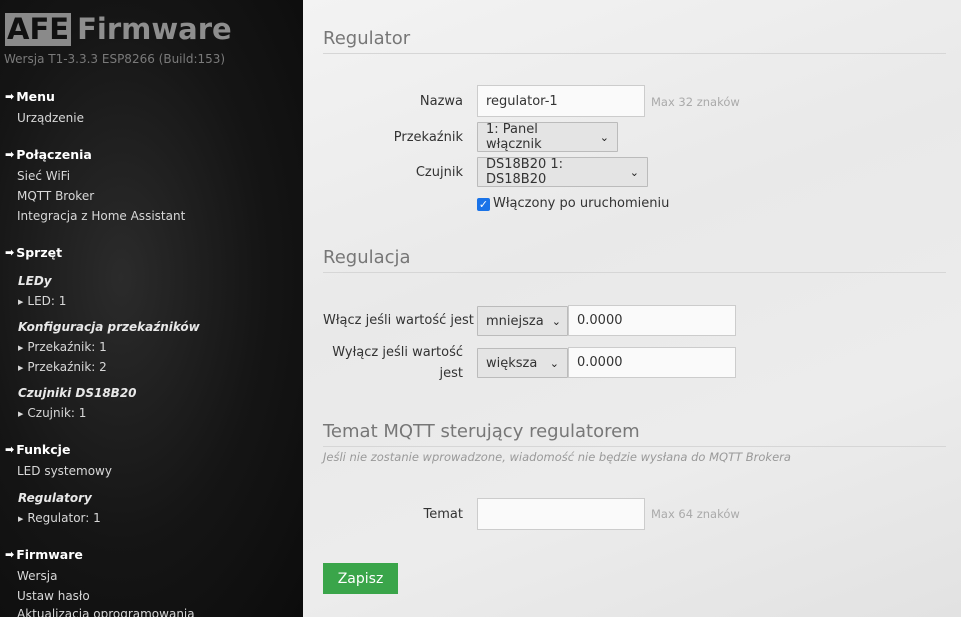  What do you see at coordinates (38, 28) in the screenshot?
I see `logo-box: AFE` at bounding box center [38, 28].